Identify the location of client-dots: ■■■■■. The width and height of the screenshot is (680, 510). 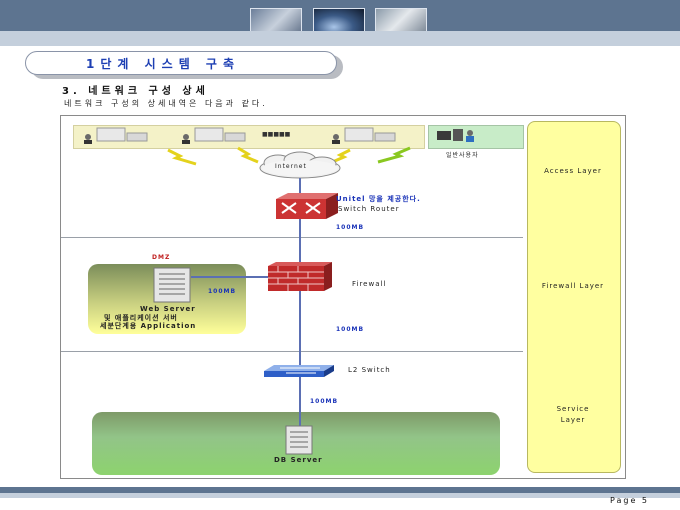
(276, 134).